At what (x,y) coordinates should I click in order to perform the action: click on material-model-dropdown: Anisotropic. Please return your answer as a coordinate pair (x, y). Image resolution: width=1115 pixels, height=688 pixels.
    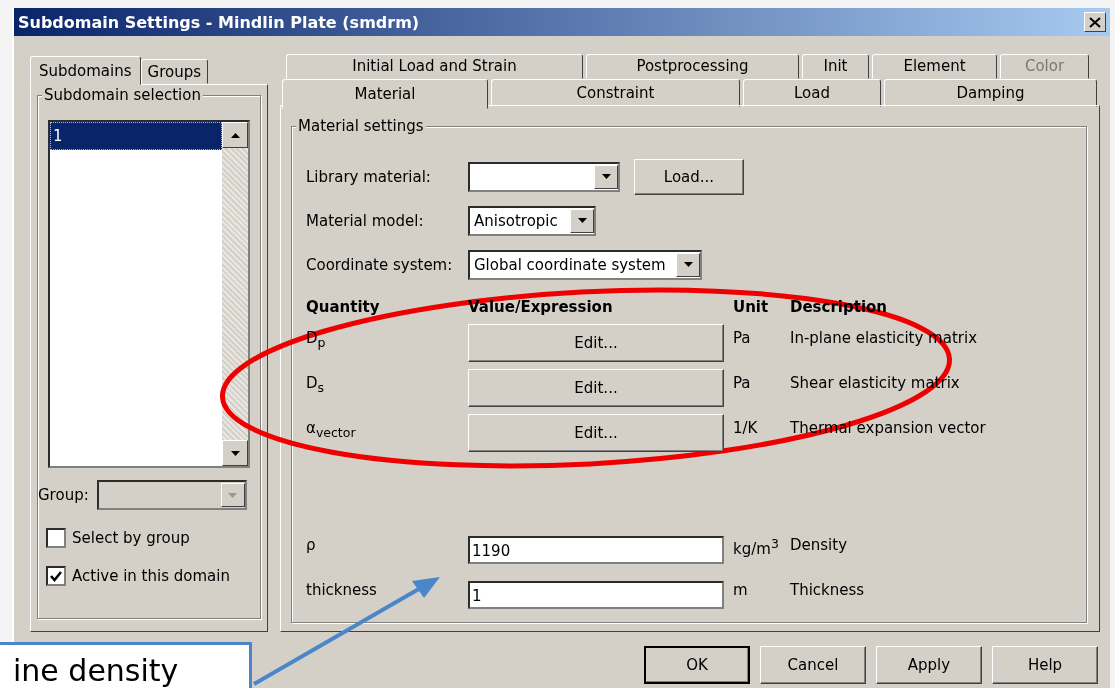
    Looking at the image, I should click on (532, 220).